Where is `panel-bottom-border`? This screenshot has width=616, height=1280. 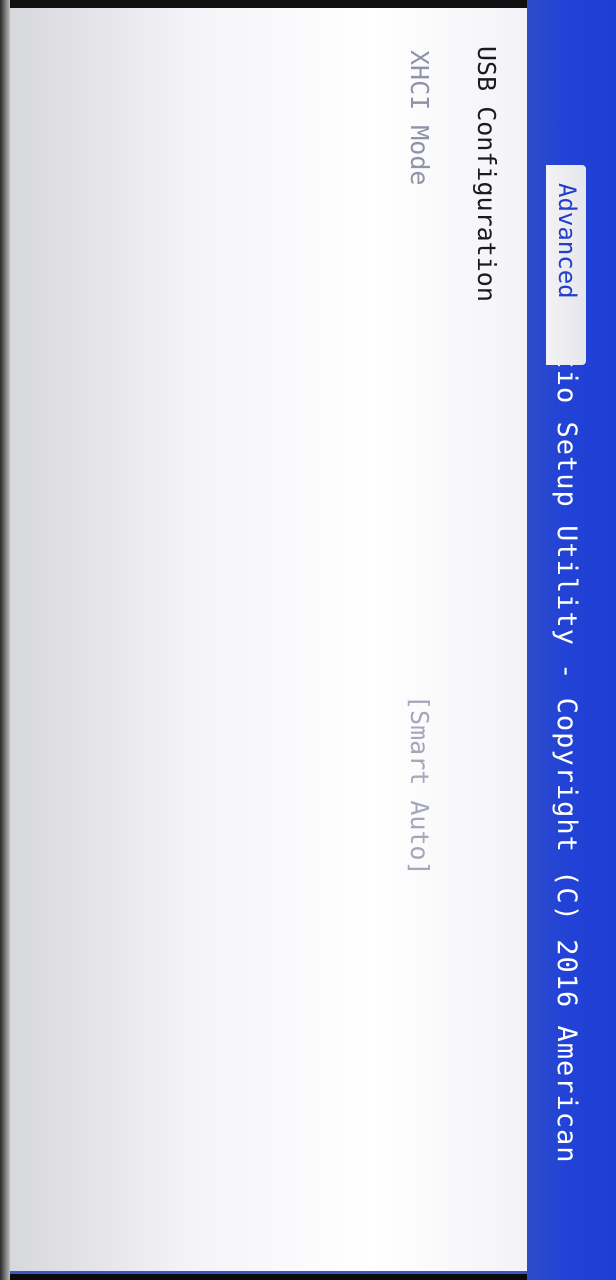
panel-bottom-border is located at coordinates (268, 1272).